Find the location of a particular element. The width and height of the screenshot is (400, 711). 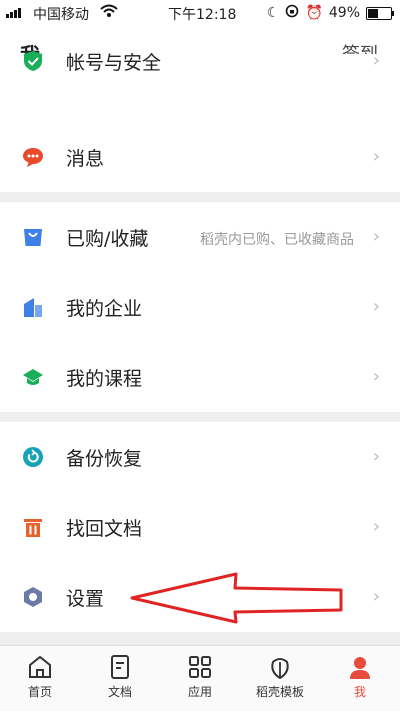

status-bar: 中国移动 下午12:18 ☾ ⏰ 49% is located at coordinates (200, 13).